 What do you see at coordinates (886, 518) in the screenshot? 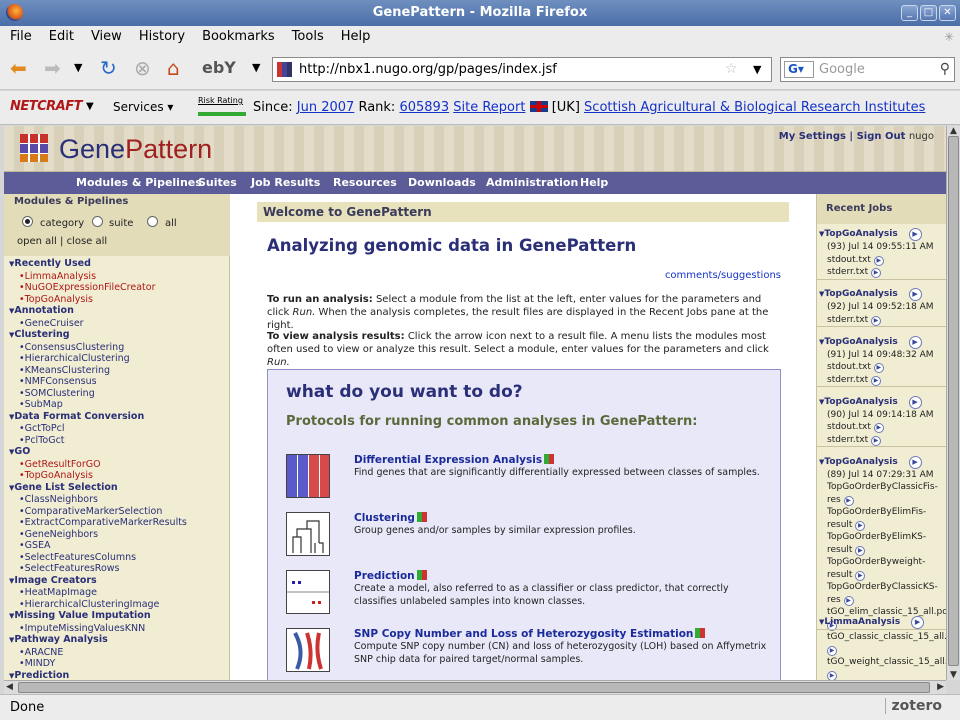
I see `job-file: TopGoOrderByElimFis-result ▶` at bounding box center [886, 518].